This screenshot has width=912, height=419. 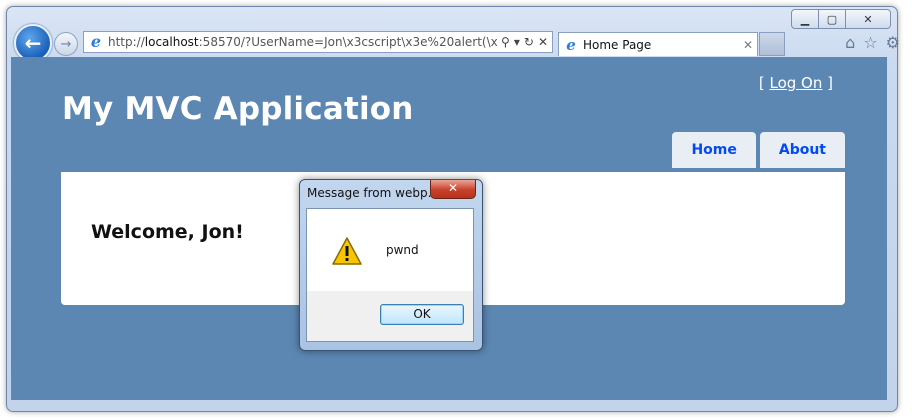 I want to click on main-menu: Home About, so click(x=758, y=150).